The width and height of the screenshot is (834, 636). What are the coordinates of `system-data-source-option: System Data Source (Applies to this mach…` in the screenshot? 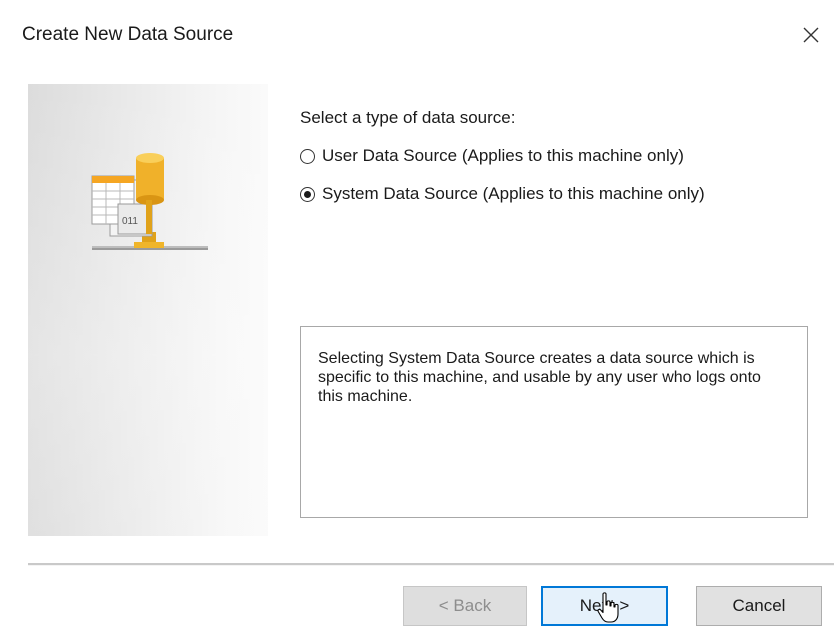 It's located at (502, 194).